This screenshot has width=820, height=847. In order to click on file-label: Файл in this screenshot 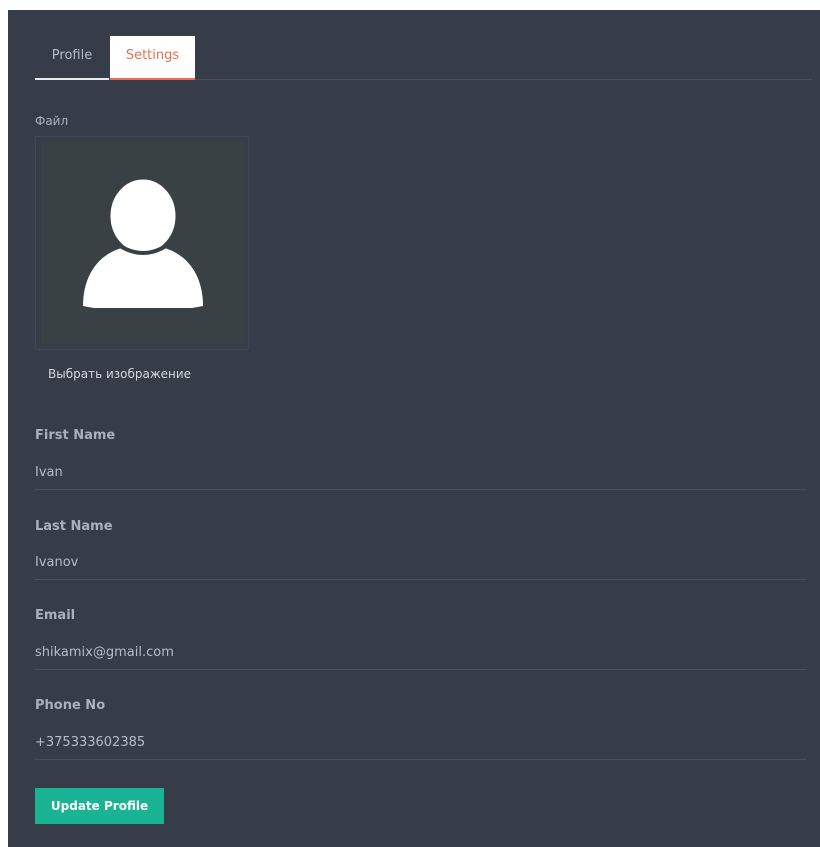, I will do `click(52, 121)`.